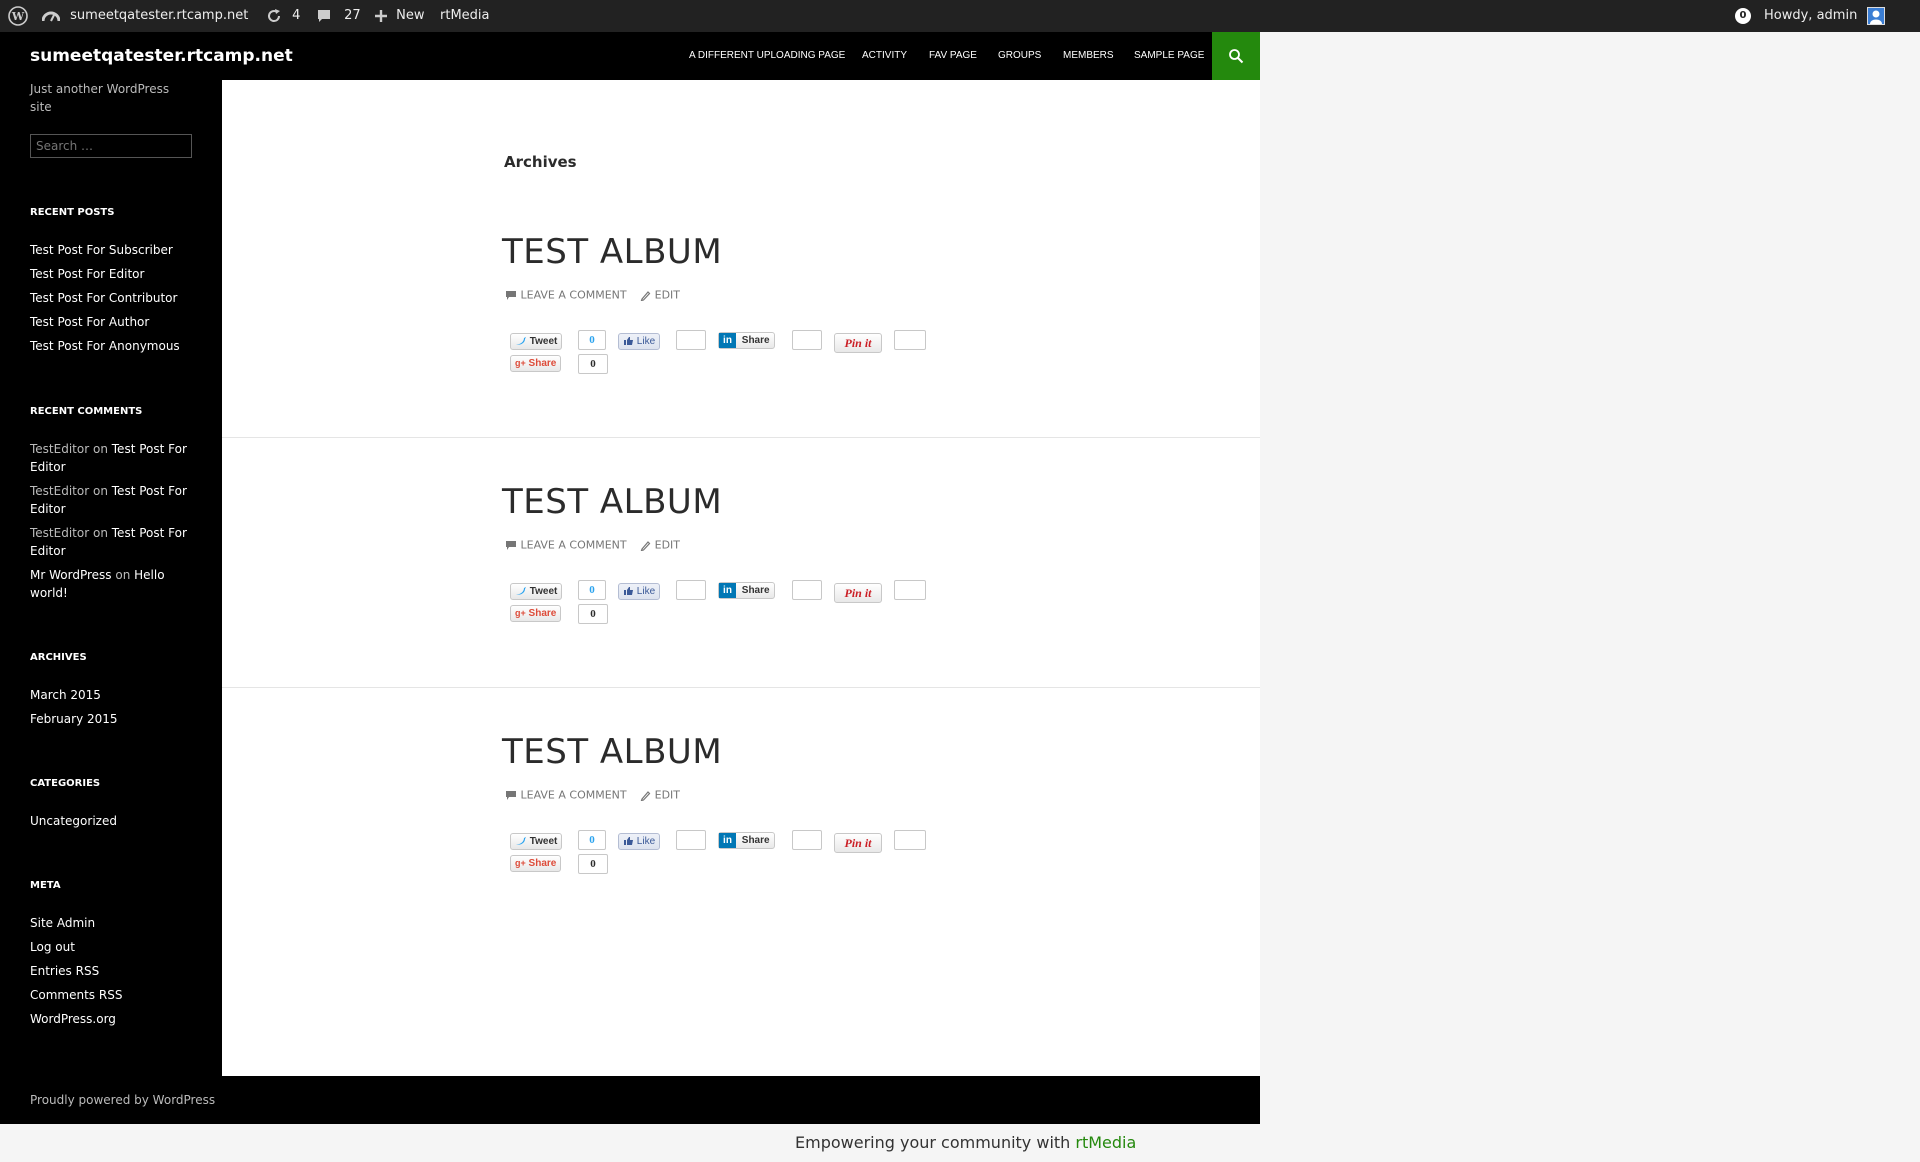 Image resolution: width=1920 pixels, height=1162 pixels. What do you see at coordinates (89, 322) in the screenshot?
I see `recent-post-link: Test Post For Author` at bounding box center [89, 322].